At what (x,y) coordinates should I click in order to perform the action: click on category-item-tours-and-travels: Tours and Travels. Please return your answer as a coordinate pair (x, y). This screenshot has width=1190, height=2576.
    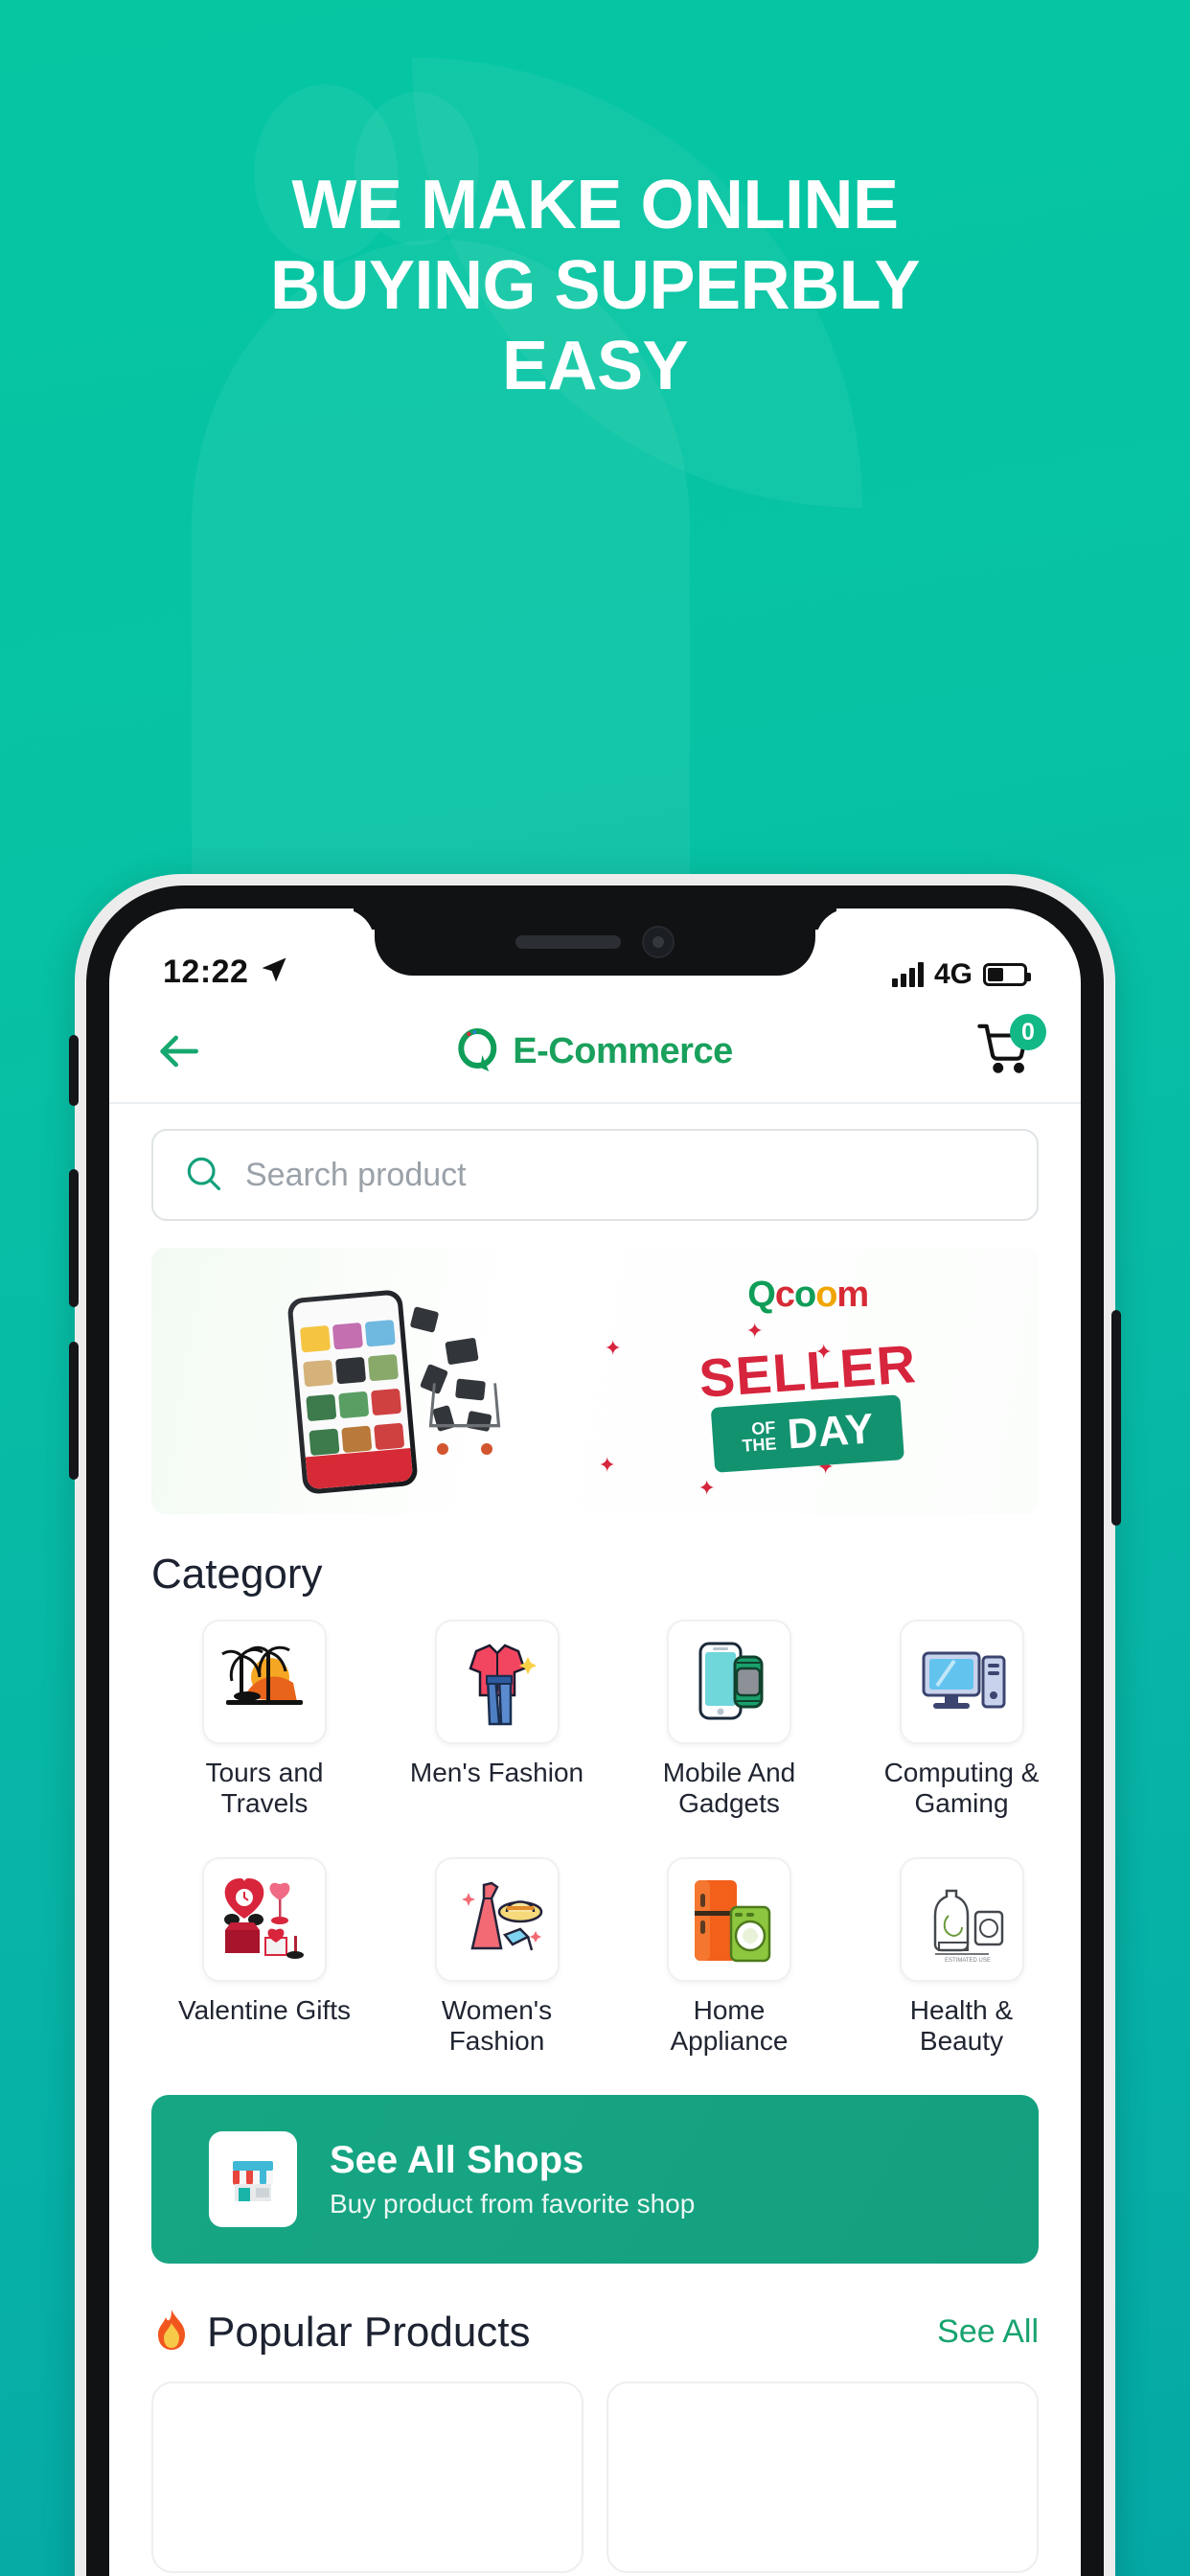
    Looking at the image, I should click on (264, 1719).